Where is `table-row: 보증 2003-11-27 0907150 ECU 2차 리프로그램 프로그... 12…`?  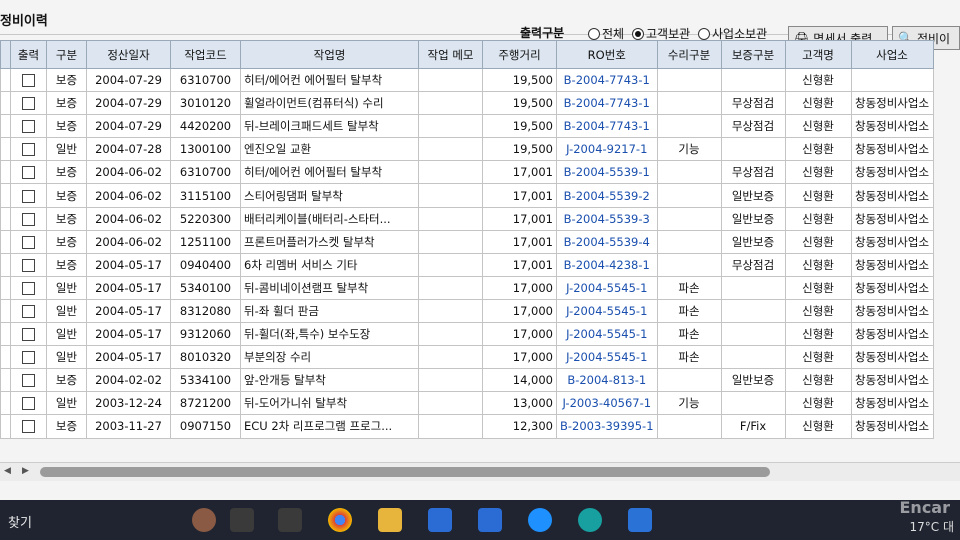
table-row: 보증 2003-11-27 0907150 ECU 2차 리프로그램 프로그... 12… is located at coordinates (467, 426).